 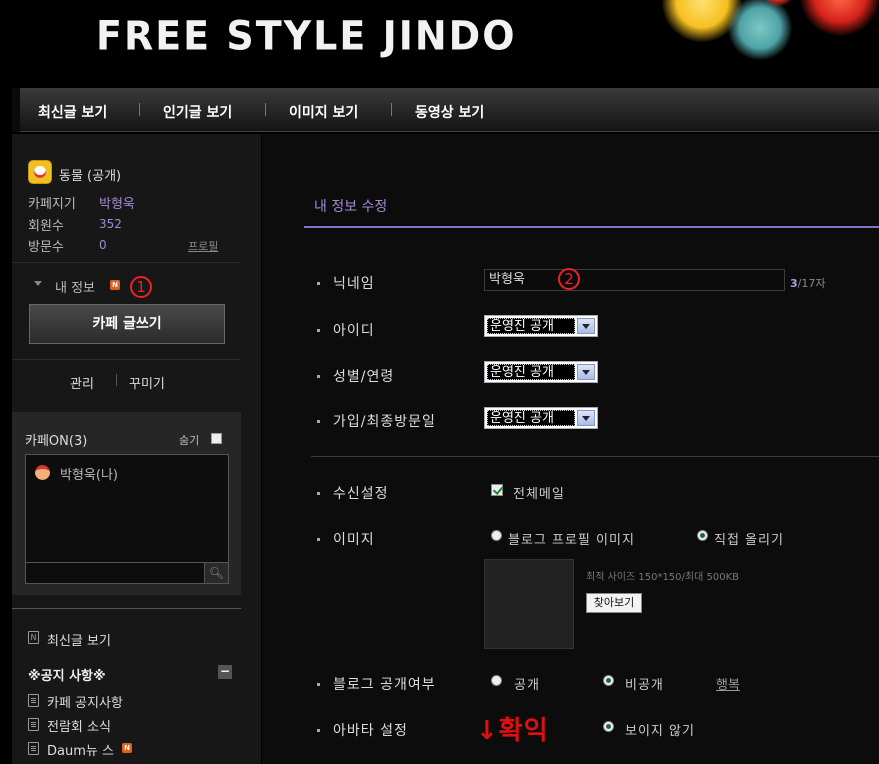 What do you see at coordinates (67, 676) in the screenshot?
I see `notice-header: ※공지 사항※` at bounding box center [67, 676].